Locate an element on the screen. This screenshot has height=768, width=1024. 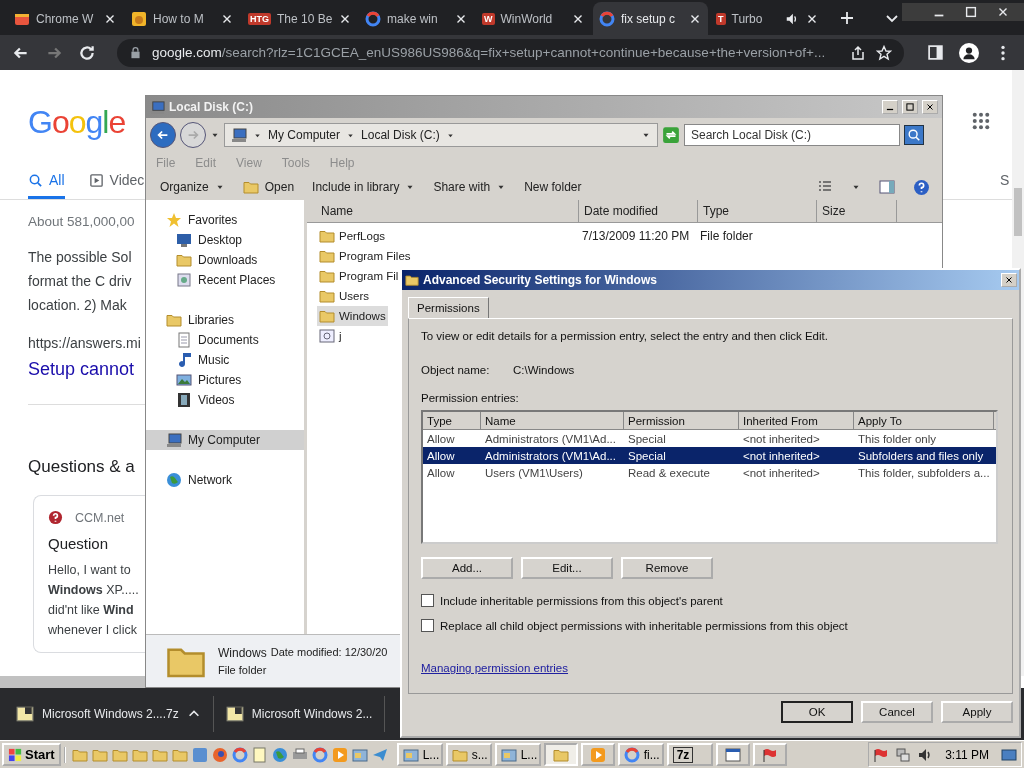
result-url: https://answers.mi is located at coordinates (84, 343).